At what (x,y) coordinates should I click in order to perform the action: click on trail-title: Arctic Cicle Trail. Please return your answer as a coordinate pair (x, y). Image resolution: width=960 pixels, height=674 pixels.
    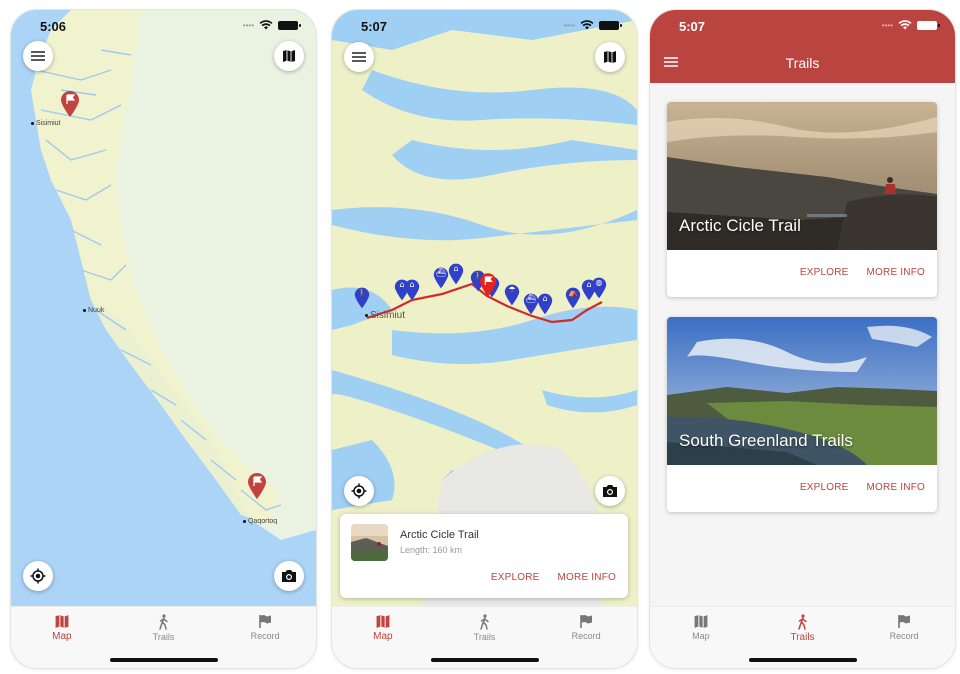
    Looking at the image, I should click on (439, 535).